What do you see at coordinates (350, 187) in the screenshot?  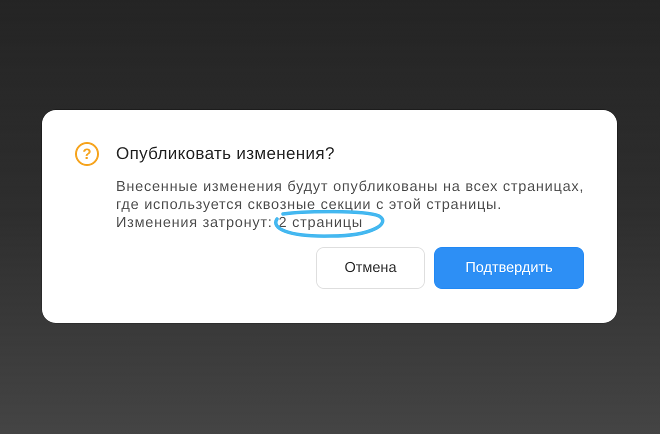 I see `message-line: Внесенные изменения будут опубликованы на всех страницах,` at bounding box center [350, 187].